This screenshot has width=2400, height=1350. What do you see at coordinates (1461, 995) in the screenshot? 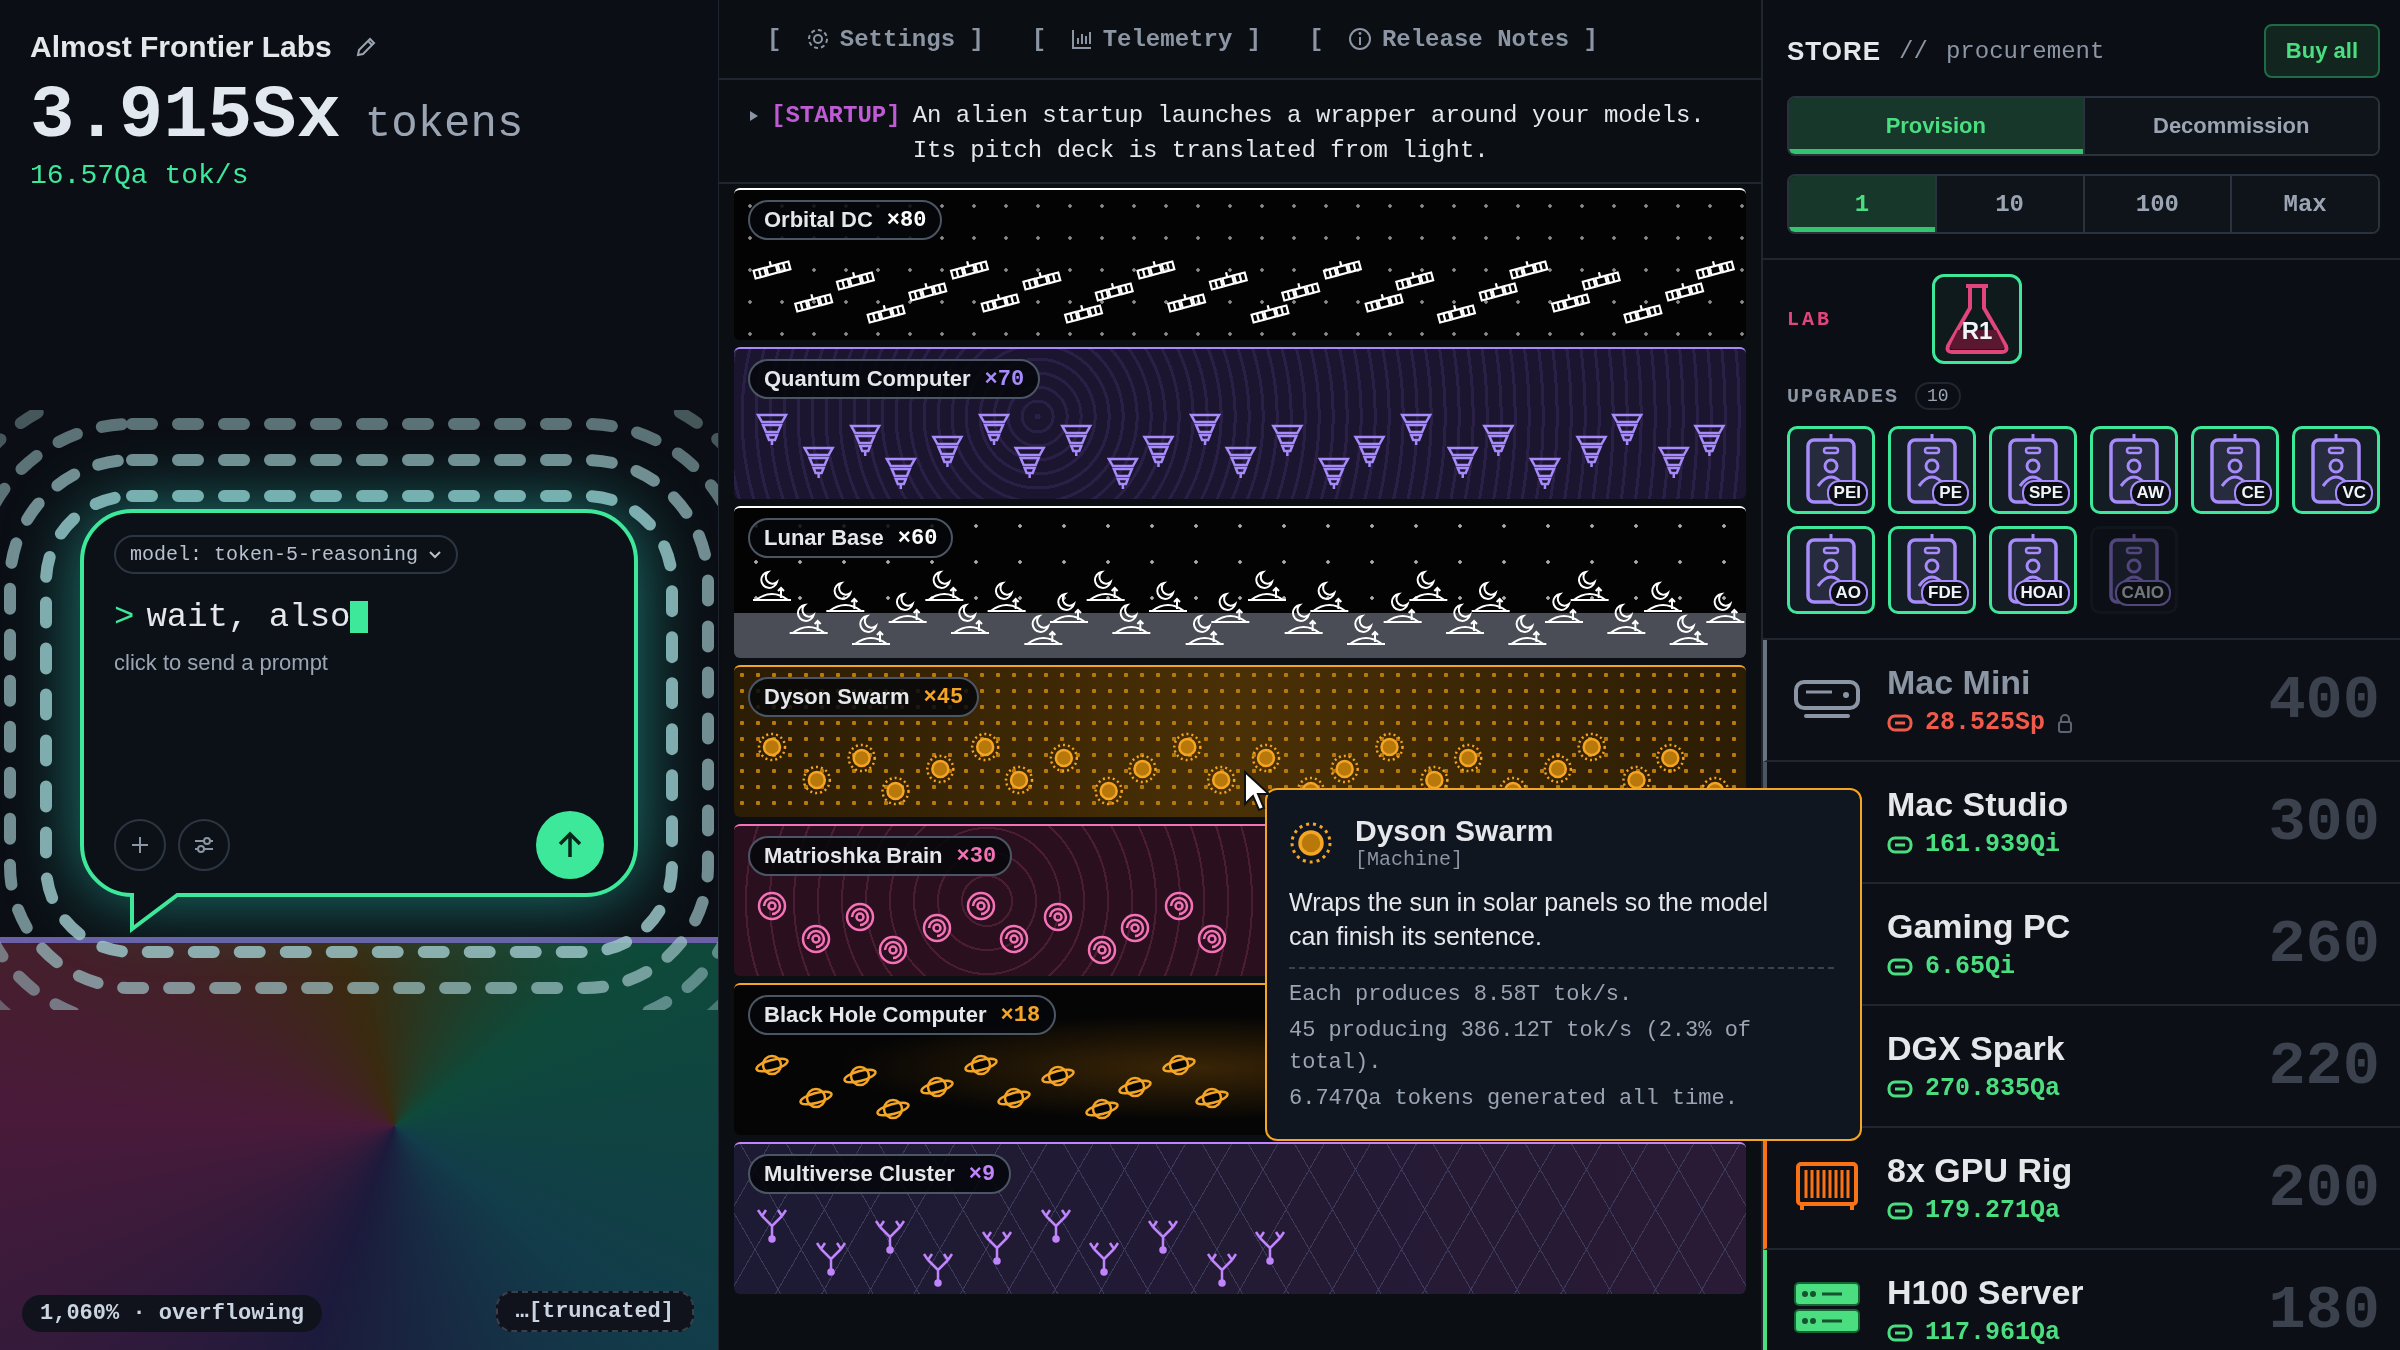
I see `tooltip-stat: Each produces 8.58T tok/s.` at bounding box center [1461, 995].